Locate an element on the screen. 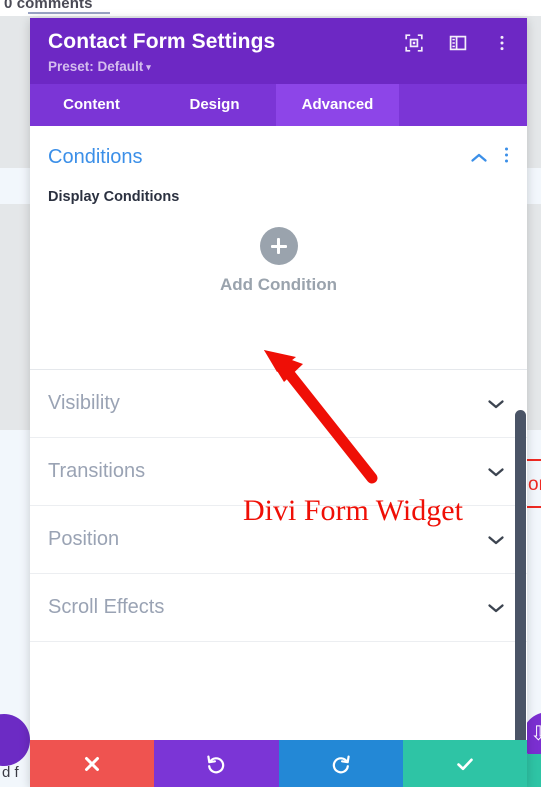 The height and width of the screenshot is (787, 541). tab-advanced: Advanced is located at coordinates (337, 105).